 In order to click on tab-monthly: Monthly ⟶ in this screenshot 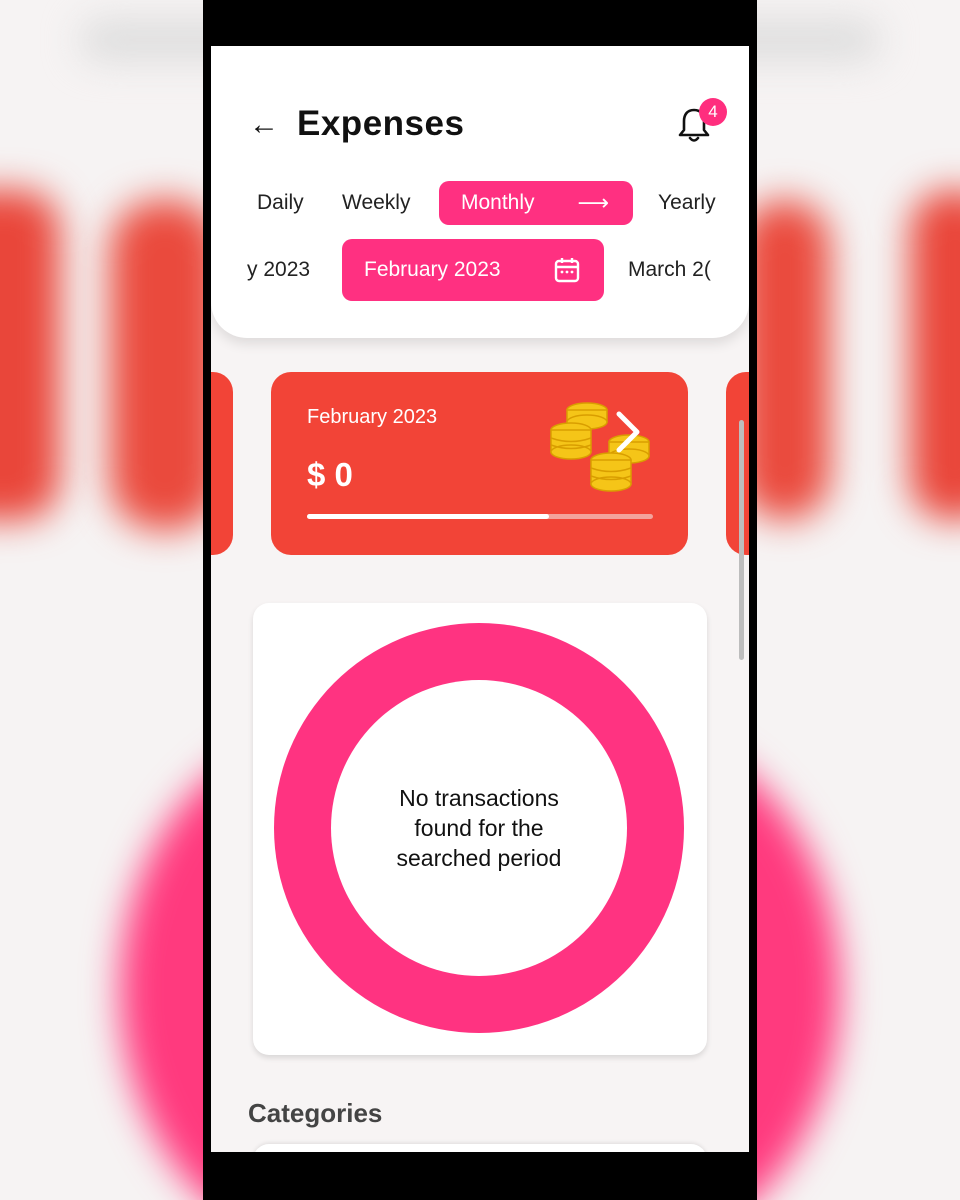, I will do `click(536, 203)`.